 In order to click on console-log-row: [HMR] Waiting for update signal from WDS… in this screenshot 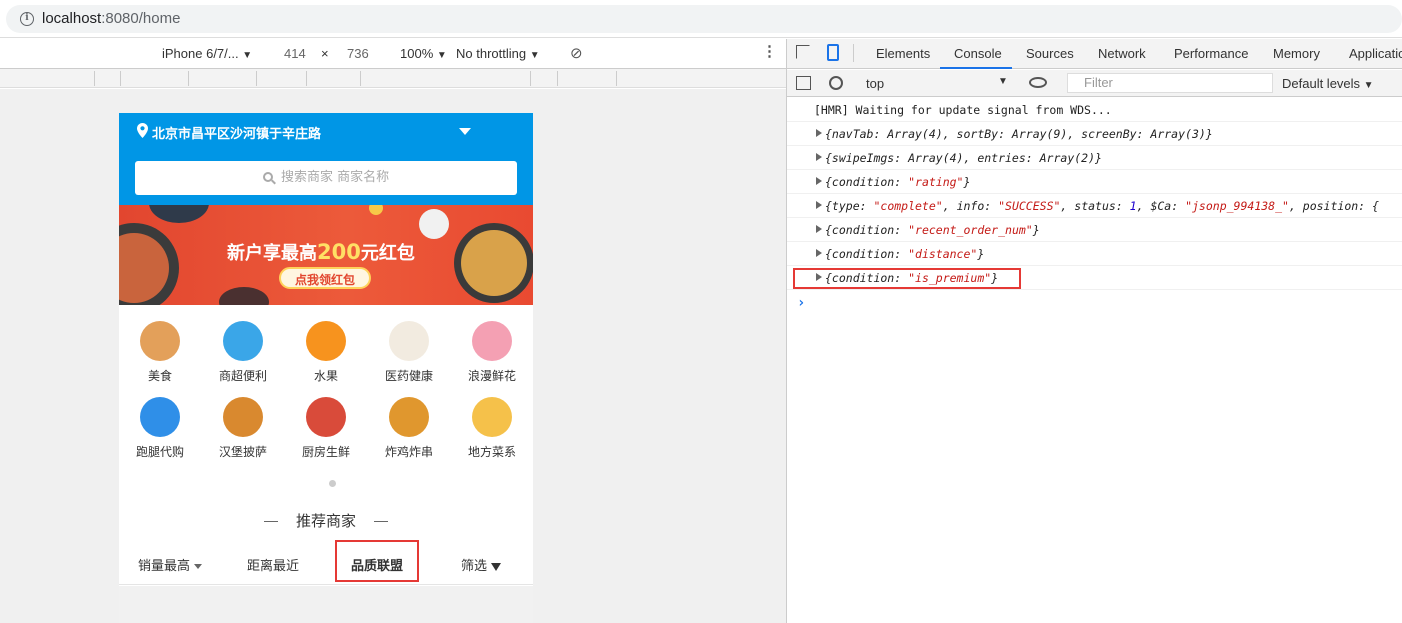, I will do `click(1094, 110)`.